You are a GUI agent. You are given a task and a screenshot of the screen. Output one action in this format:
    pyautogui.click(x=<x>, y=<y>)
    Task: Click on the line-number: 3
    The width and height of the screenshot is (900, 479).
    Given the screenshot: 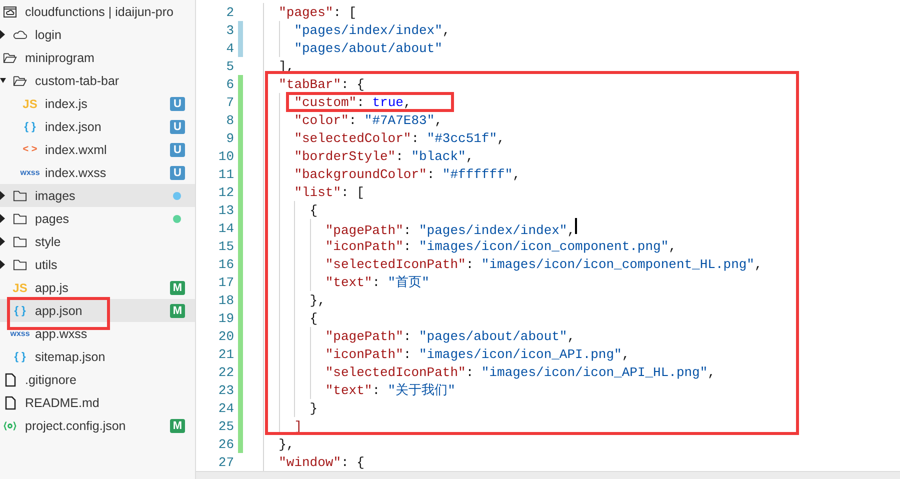 What is the action you would take?
    pyautogui.click(x=229, y=30)
    